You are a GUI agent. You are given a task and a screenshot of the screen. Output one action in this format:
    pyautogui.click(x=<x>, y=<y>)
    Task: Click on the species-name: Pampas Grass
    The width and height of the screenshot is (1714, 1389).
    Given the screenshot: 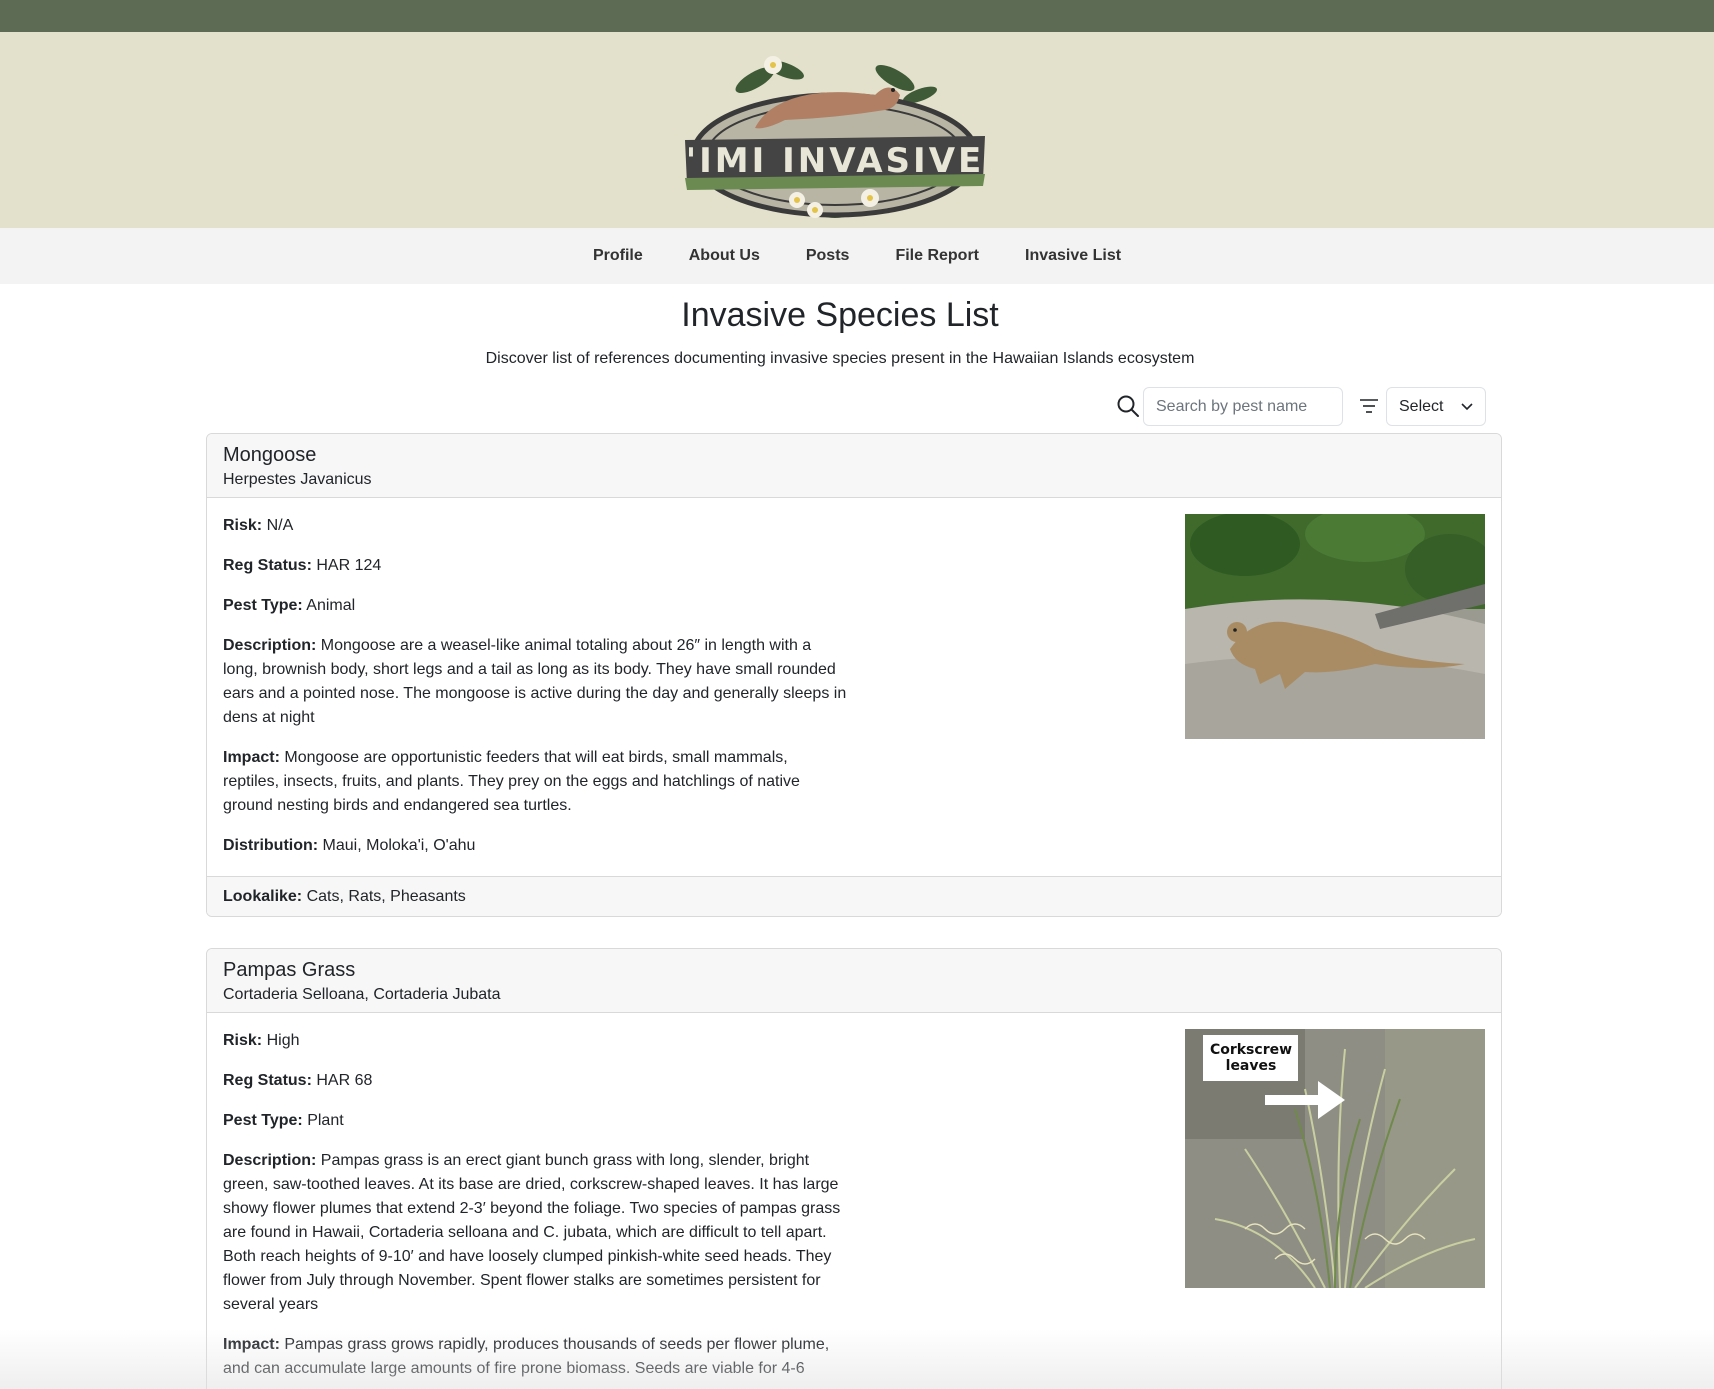 What is the action you would take?
    pyautogui.click(x=289, y=970)
    